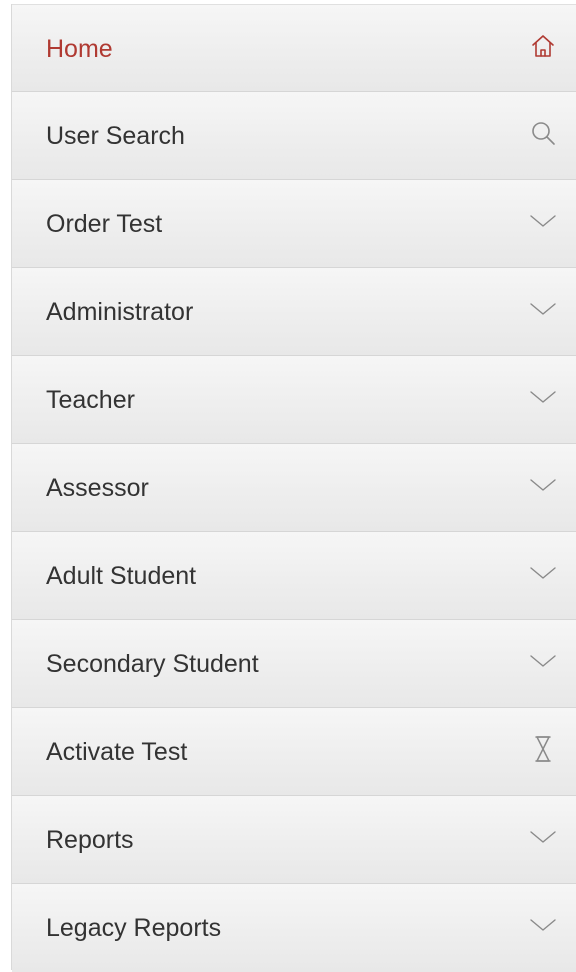  What do you see at coordinates (294, 312) in the screenshot?
I see `nav-item-administrator: Administrator` at bounding box center [294, 312].